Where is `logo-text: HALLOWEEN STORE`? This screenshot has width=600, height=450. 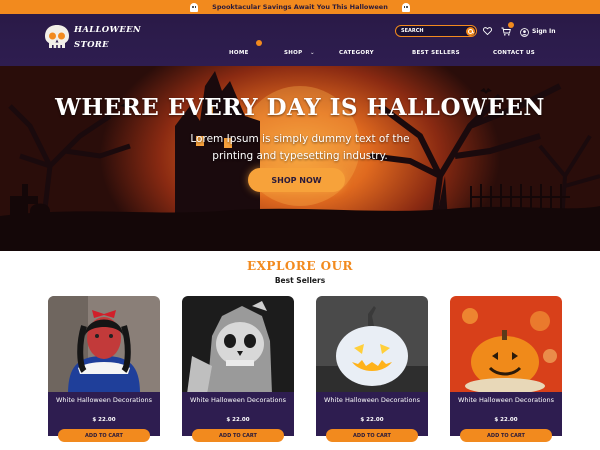
logo-text: HALLOWEEN STORE is located at coordinates (107, 38).